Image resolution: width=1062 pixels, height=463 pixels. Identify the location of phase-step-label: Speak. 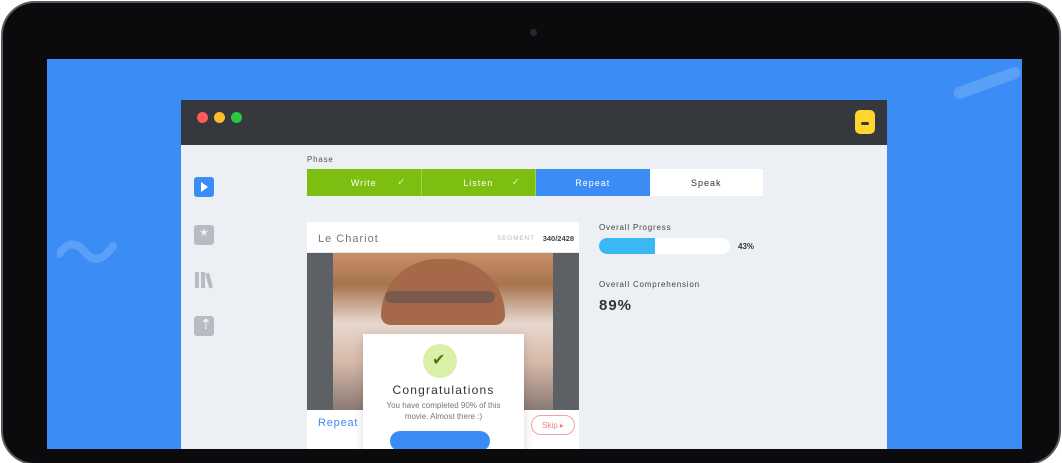
(706, 182).